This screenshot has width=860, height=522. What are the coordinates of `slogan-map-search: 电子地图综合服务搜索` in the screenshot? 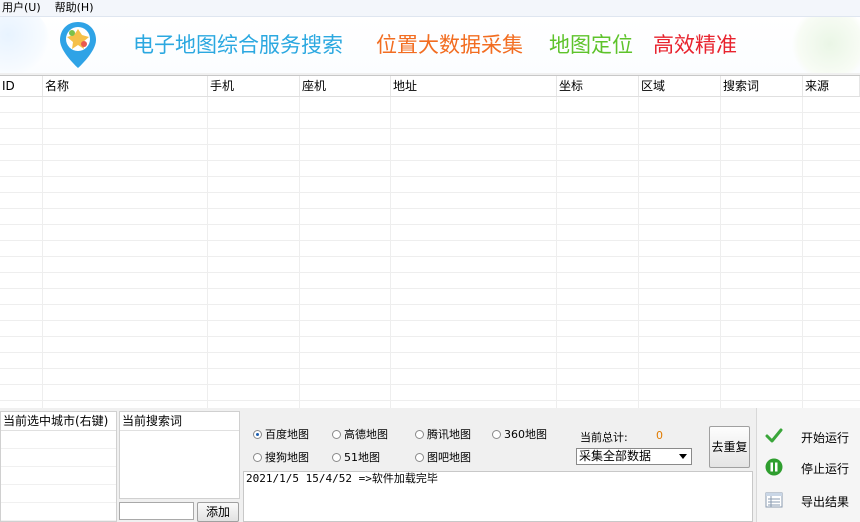 It's located at (238, 45).